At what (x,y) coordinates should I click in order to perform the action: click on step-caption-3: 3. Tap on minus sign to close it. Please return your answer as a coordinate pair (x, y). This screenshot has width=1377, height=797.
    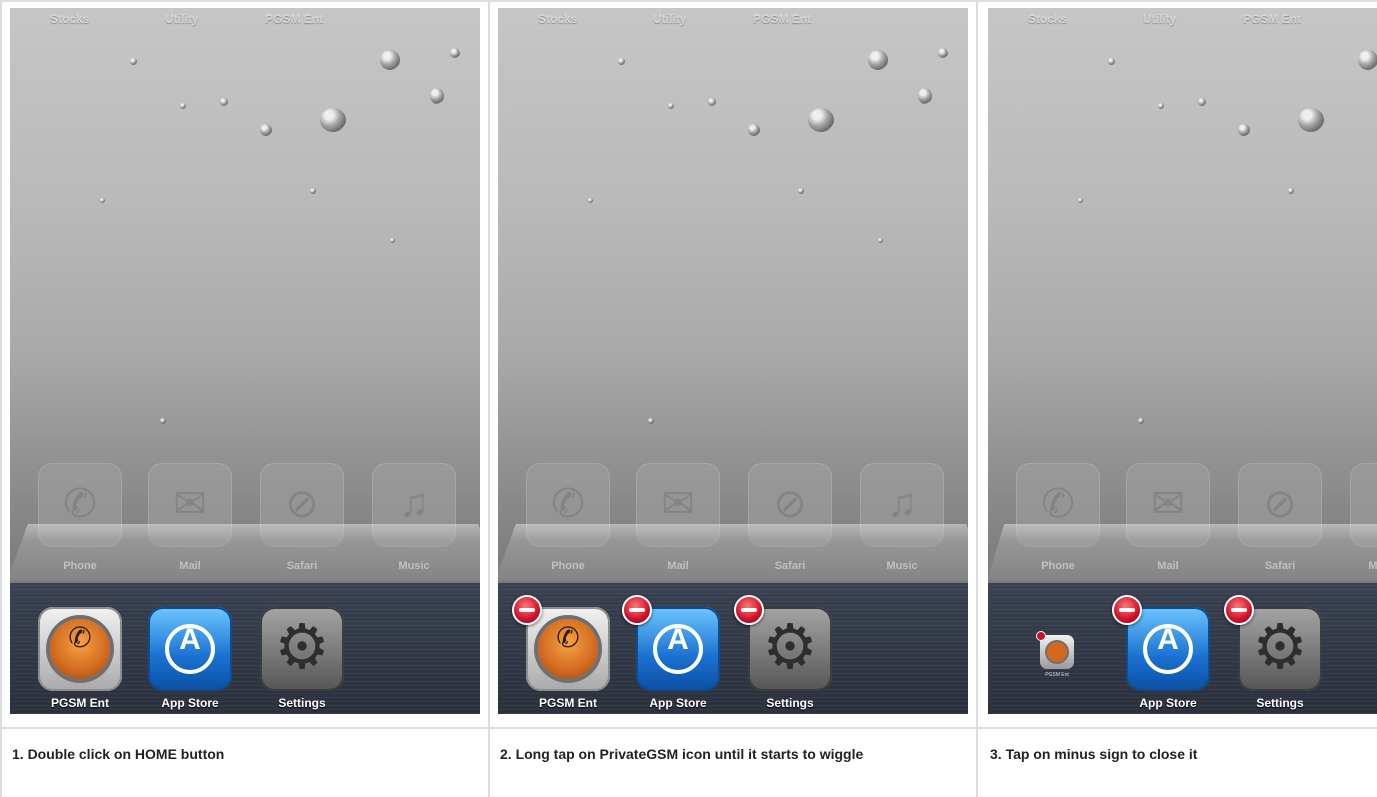
    Looking at the image, I should click on (1094, 754).